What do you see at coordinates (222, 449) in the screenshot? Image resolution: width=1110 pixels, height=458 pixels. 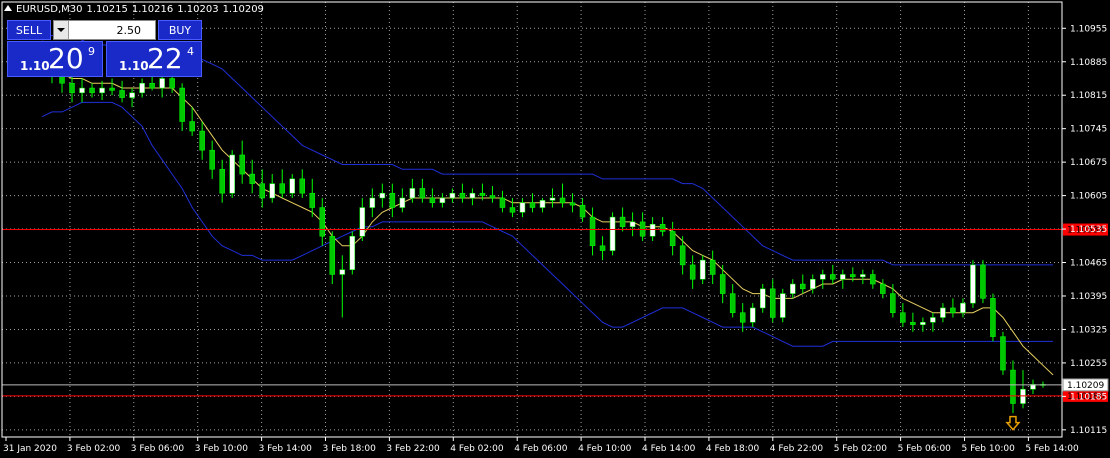 I see `x-tick-label: 3 Feb 10:00` at bounding box center [222, 449].